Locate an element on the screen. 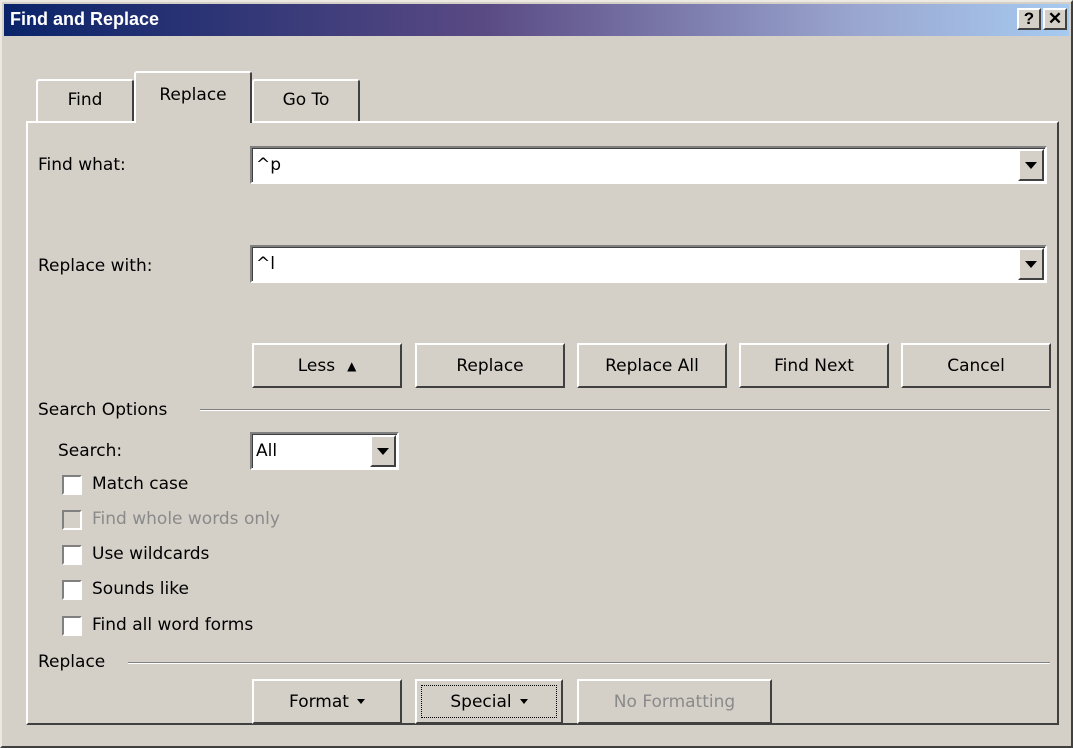 This screenshot has height=748, width=1073. find-next-button: Find Next is located at coordinates (814, 365).